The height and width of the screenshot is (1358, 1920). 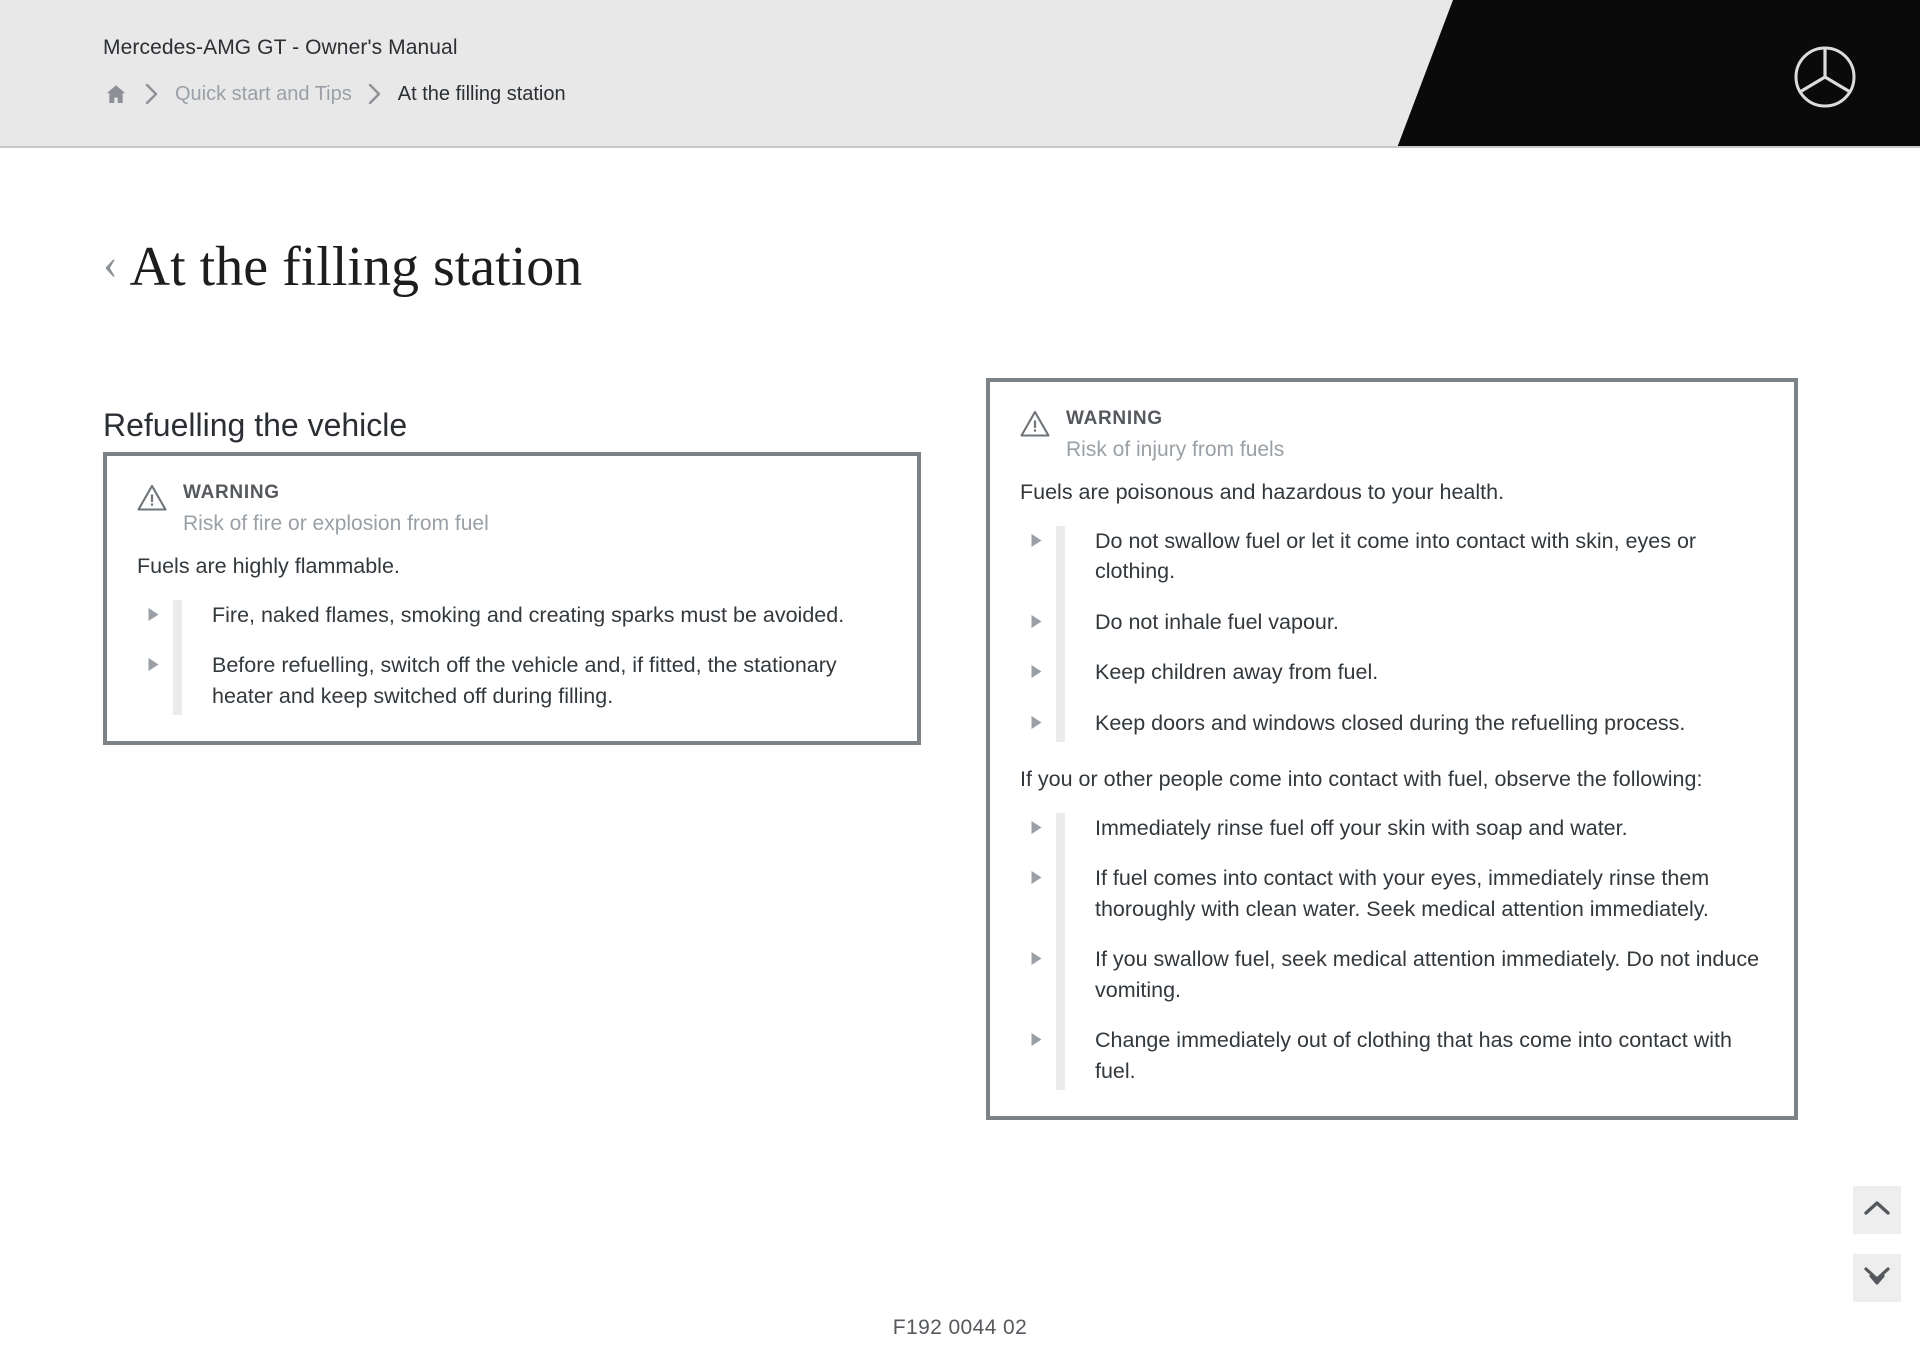 What do you see at coordinates (263, 94) in the screenshot?
I see `breadcrumb-item-parent: Quick start and Tips` at bounding box center [263, 94].